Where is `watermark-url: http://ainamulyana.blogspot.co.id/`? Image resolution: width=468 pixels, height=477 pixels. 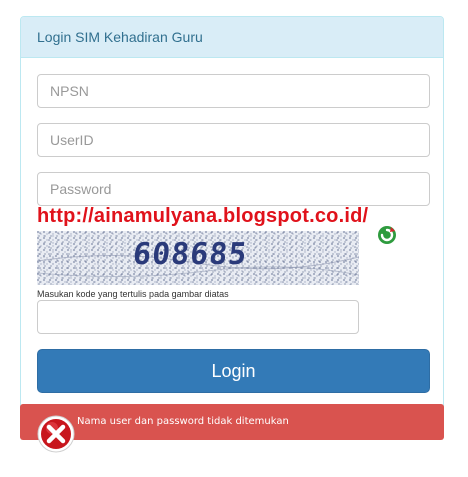
watermark-url: http://ainamulyana.blogspot.co.id/ is located at coordinates (203, 216).